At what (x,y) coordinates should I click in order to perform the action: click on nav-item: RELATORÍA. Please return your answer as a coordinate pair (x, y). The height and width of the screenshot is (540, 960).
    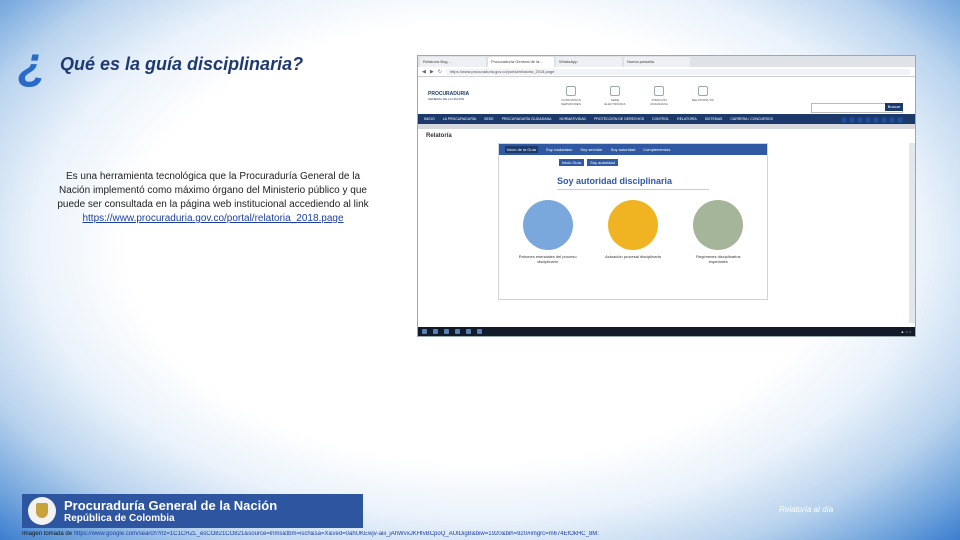
    Looking at the image, I should click on (687, 119).